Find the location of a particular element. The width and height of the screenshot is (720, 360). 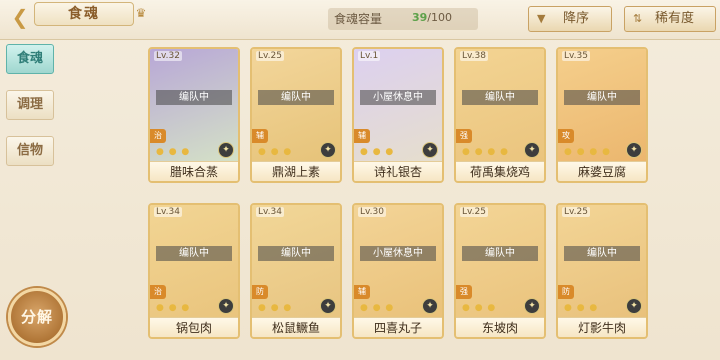

food-soul-card: Lv.32 编队中治 ● ● ● ✦ 腊味合蒸 is located at coordinates (194, 115).